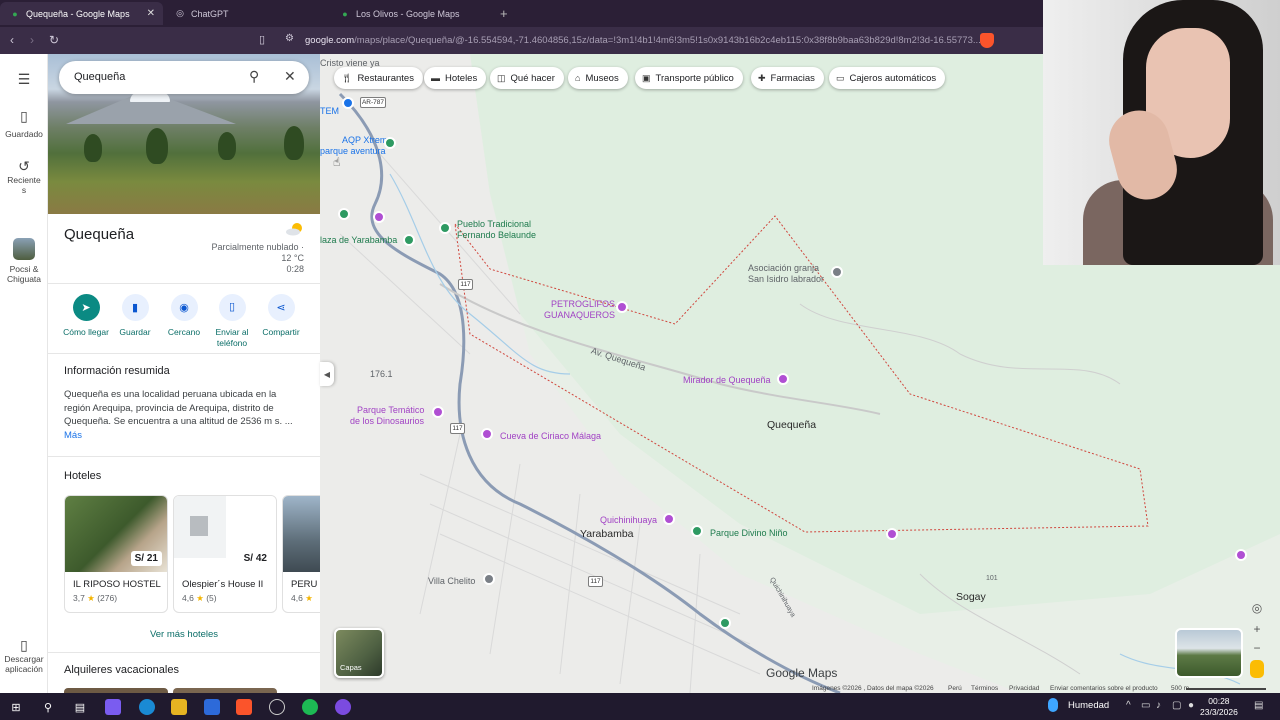 Image resolution: width=1280 pixels, height=720 pixels. What do you see at coordinates (451, 581) in the screenshot?
I see `map-label: Villa Chelito` at bounding box center [451, 581].